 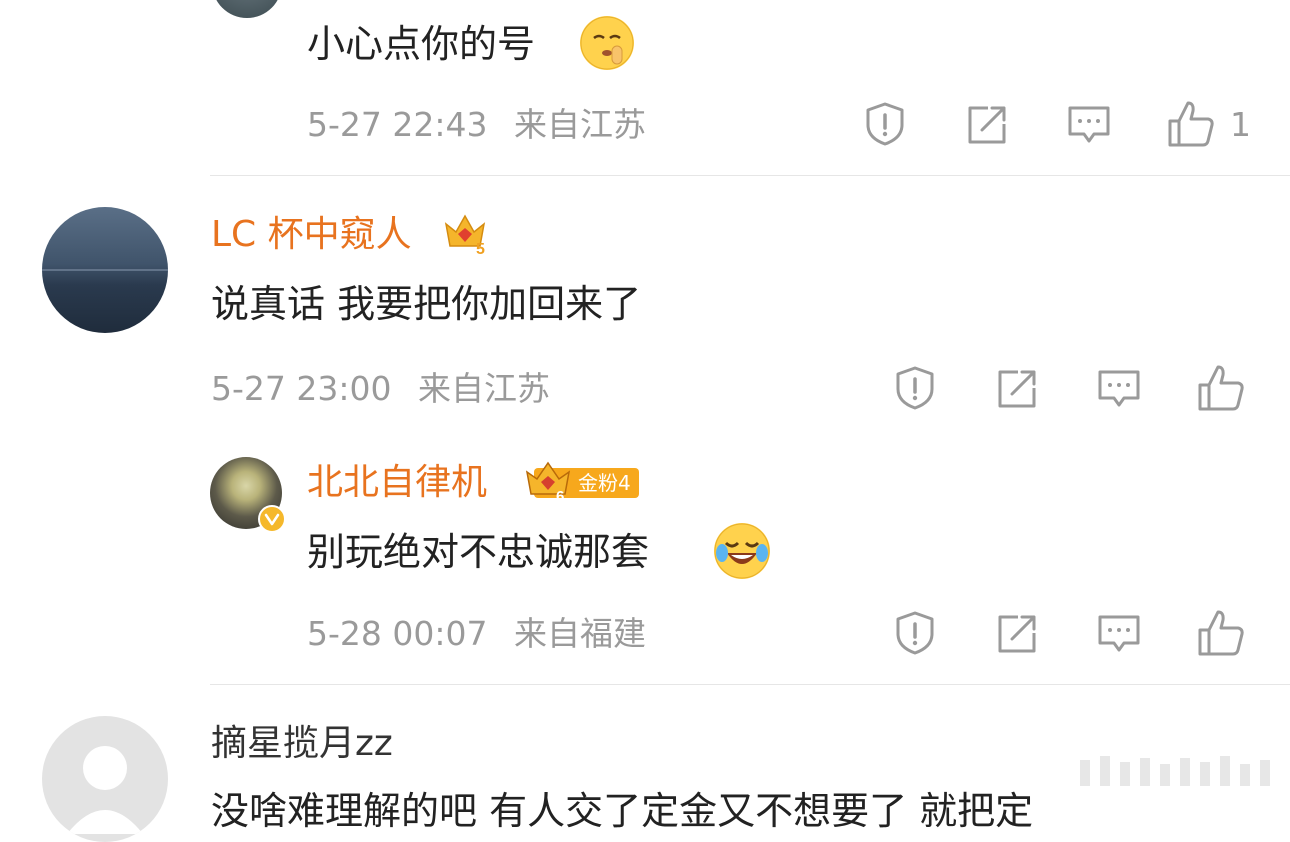 I want to click on username: LC 杯中窥人, so click(x=311, y=235).